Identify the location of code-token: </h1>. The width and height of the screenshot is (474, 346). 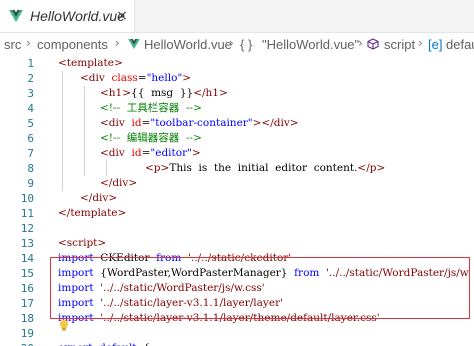
(210, 93).